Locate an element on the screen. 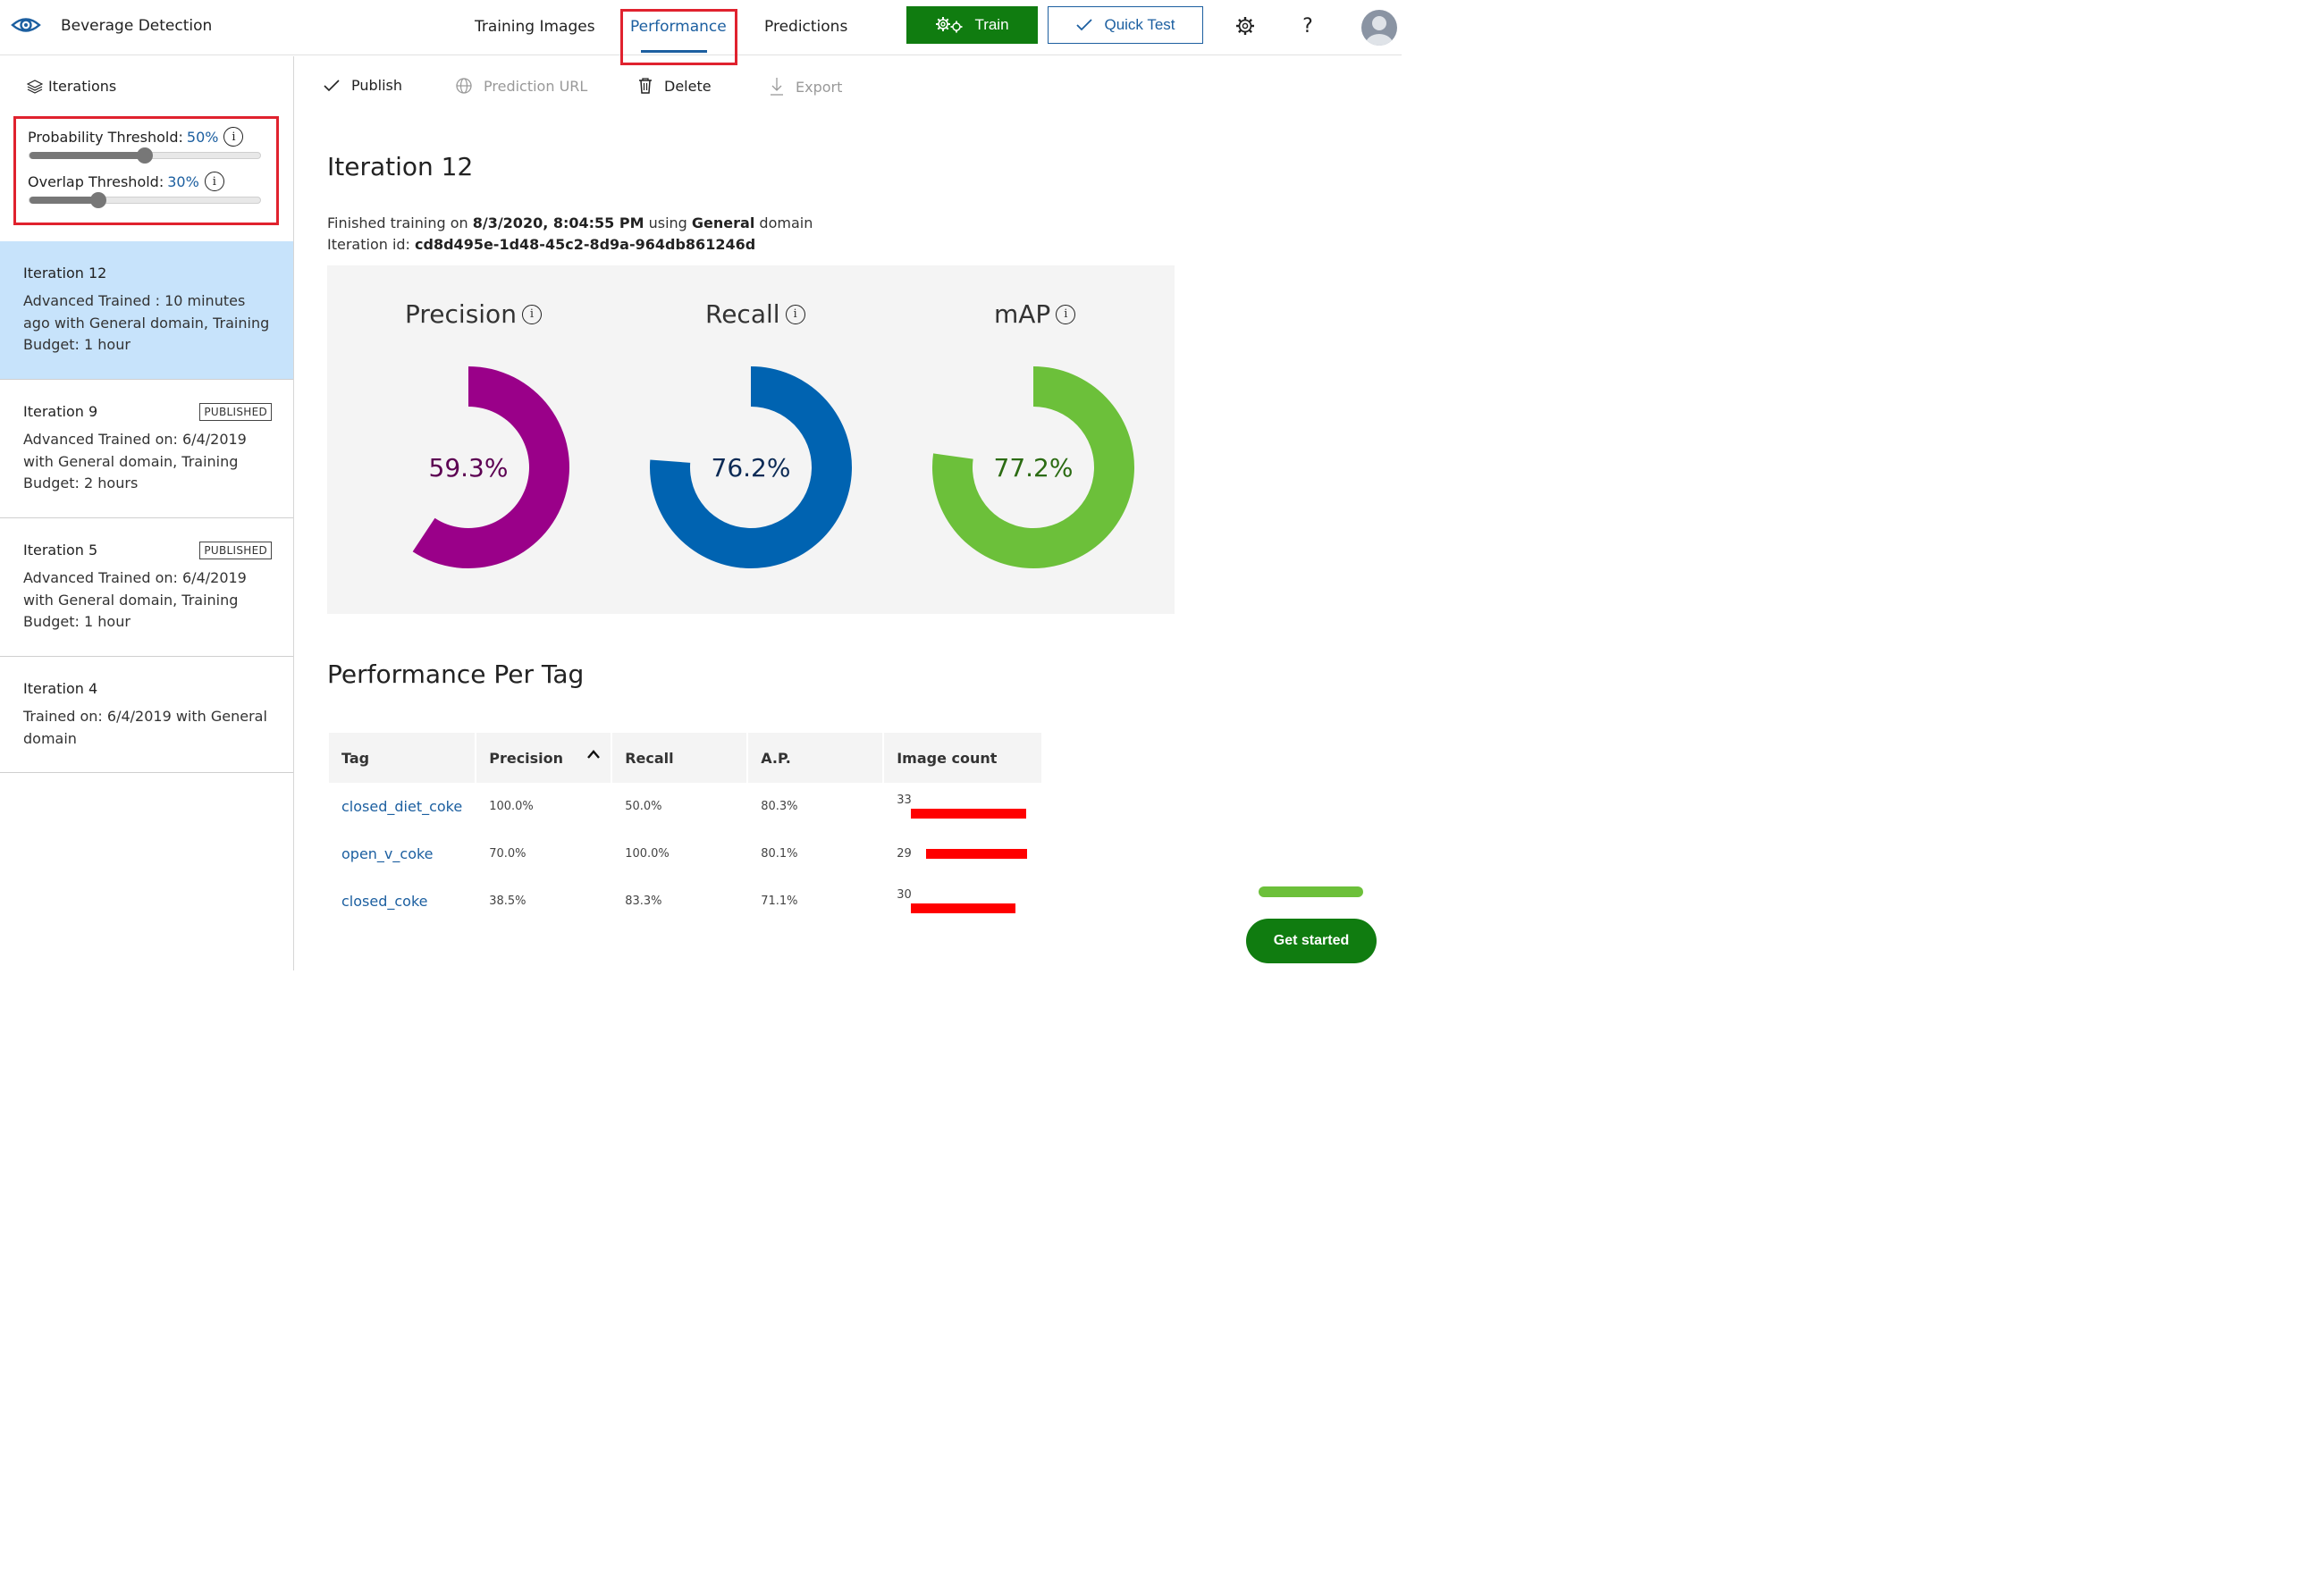  iterations-header: Iterations is located at coordinates (72, 86).